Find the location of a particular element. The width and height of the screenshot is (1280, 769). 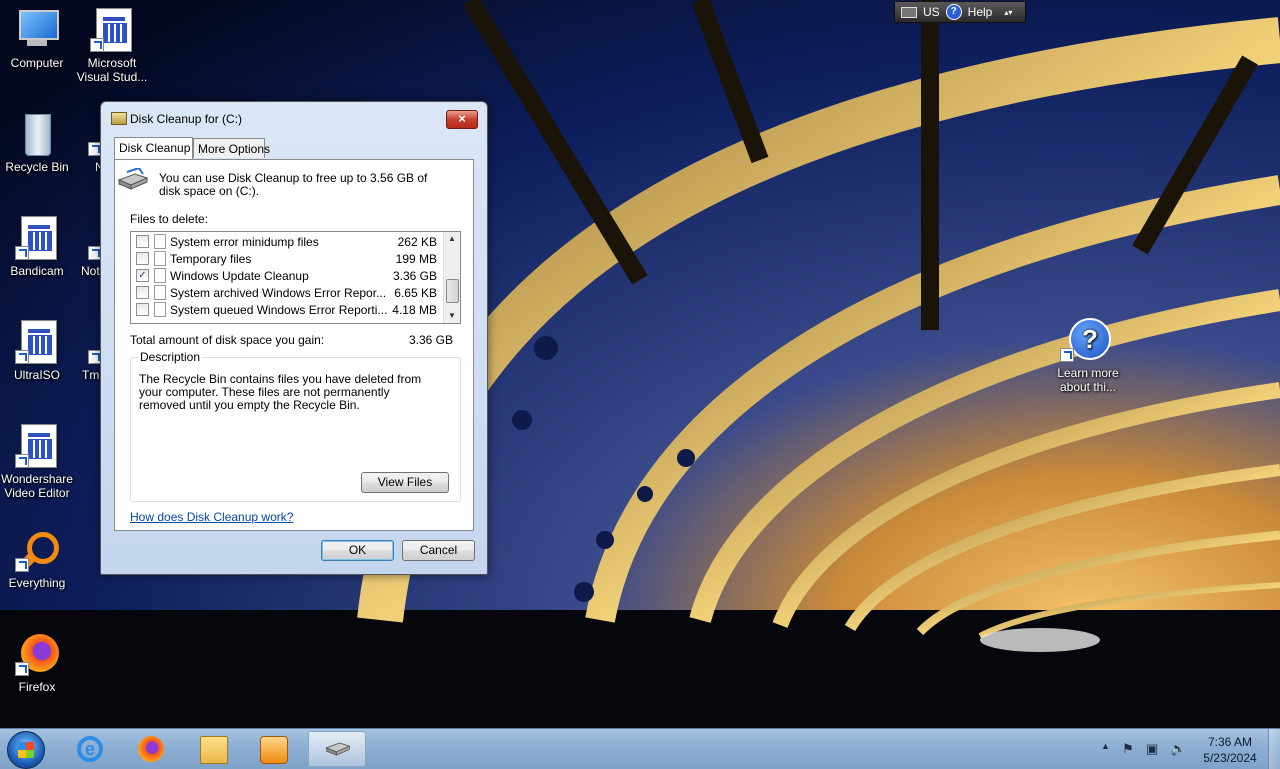

file-name: Temporary files is located at coordinates (211, 259).